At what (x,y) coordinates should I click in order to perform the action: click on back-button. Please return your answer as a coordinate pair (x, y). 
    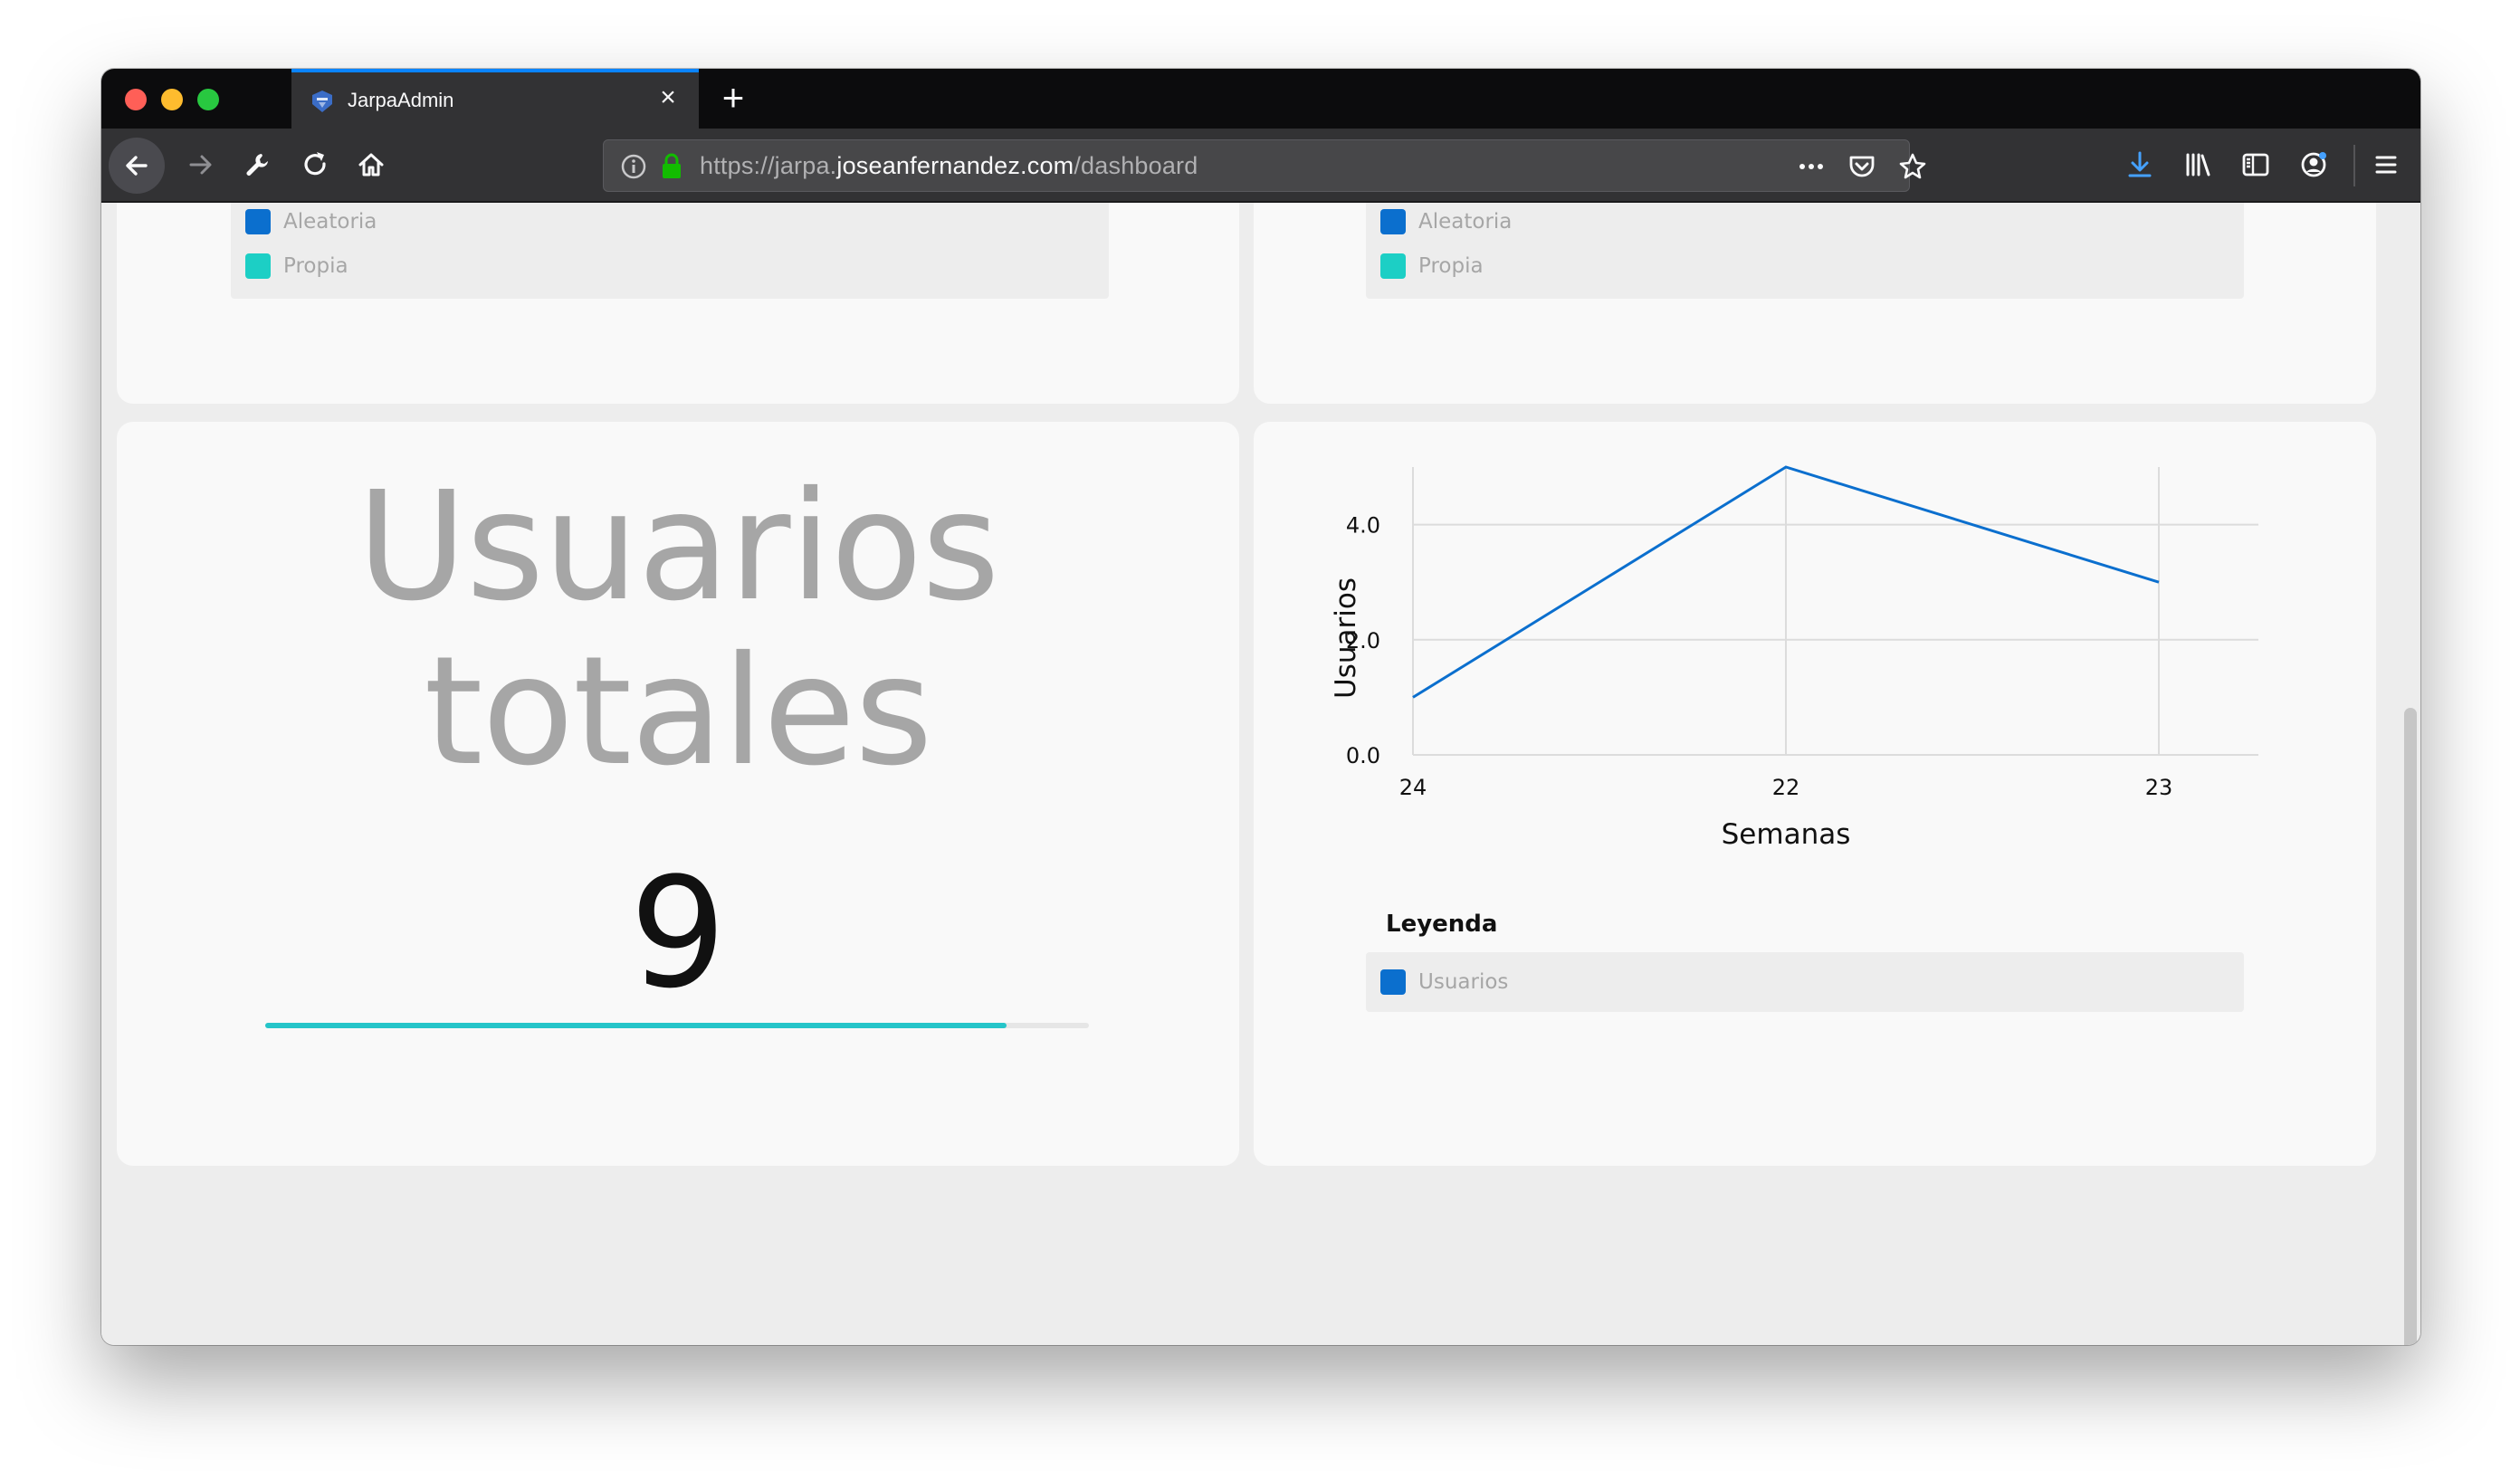
    Looking at the image, I should click on (137, 166).